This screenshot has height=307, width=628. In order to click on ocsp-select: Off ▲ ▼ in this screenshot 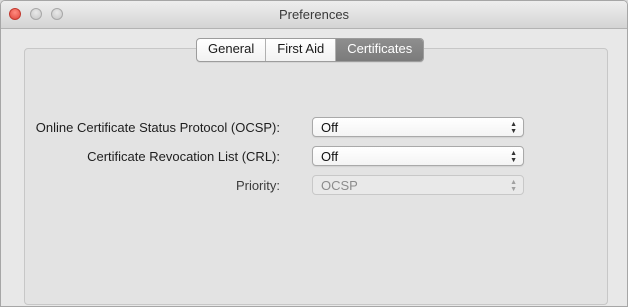, I will do `click(418, 127)`.